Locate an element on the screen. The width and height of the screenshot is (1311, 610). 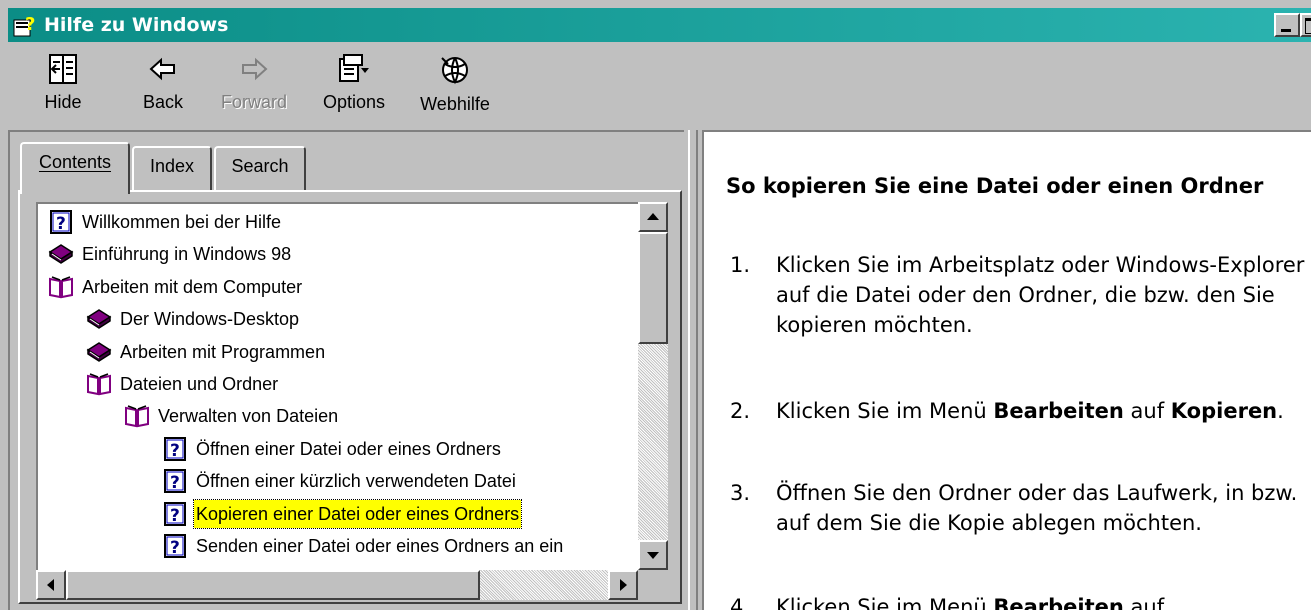
tab-search: Search is located at coordinates (260, 168).